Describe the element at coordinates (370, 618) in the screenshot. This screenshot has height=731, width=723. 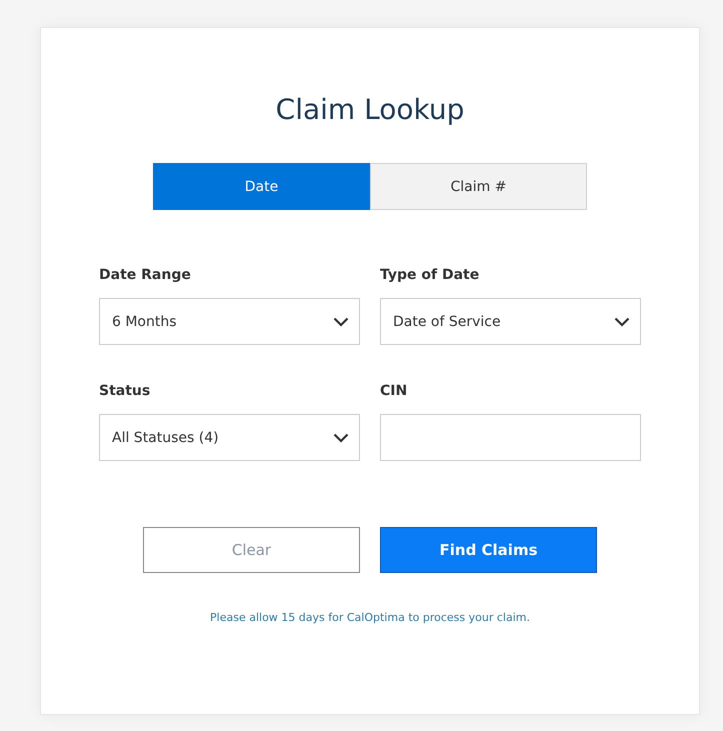
I see `info-note: Please allow 15 days for CalOptima to process your claim.` at that location.